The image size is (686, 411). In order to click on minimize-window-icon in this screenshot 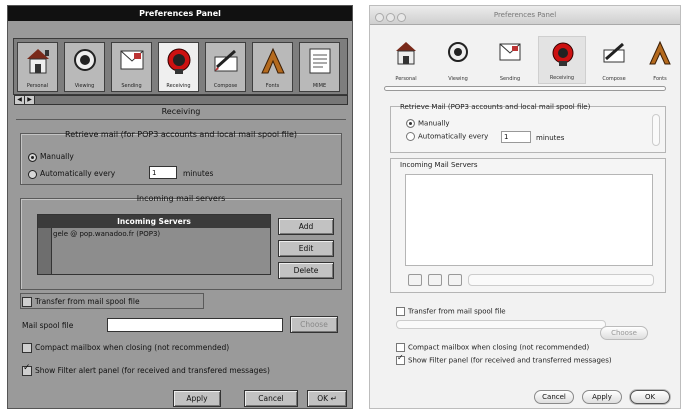, I will do `click(390, 17)`.